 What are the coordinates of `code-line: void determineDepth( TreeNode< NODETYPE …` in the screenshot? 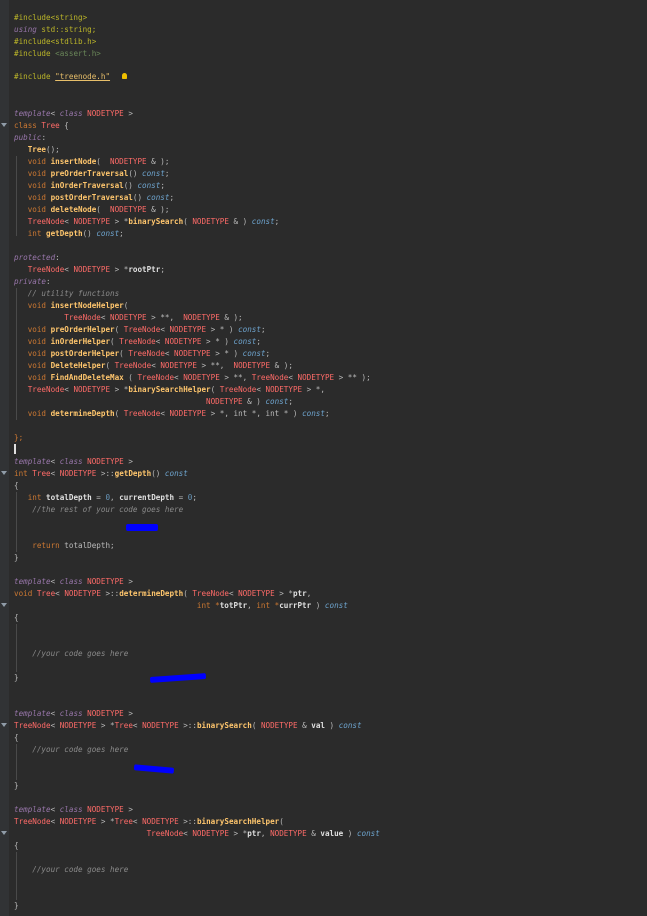 It's located at (172, 414).